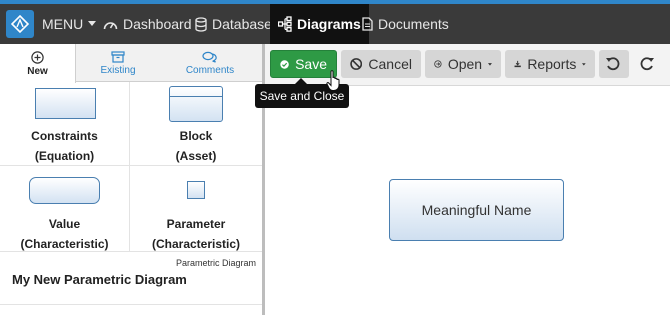  Describe the element at coordinates (301, 81) in the screenshot. I see `tooltip-arrow` at that location.